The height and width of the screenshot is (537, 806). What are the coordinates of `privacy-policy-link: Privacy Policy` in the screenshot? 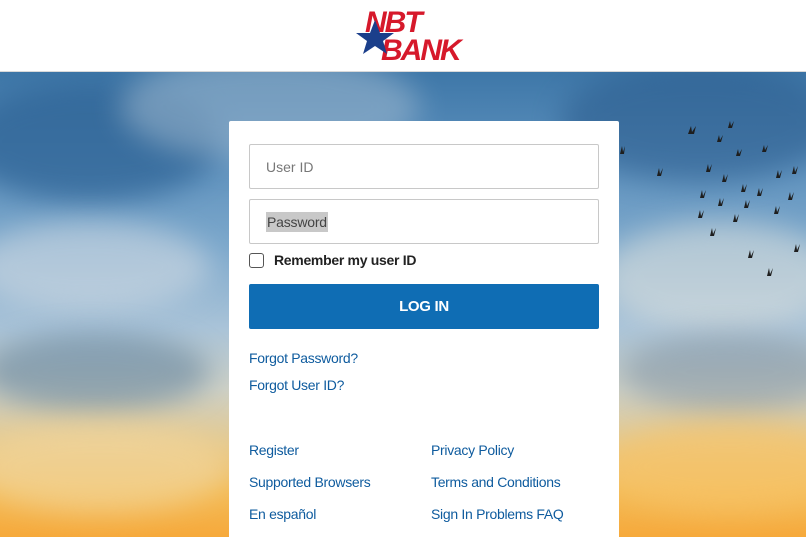 It's located at (472, 450).